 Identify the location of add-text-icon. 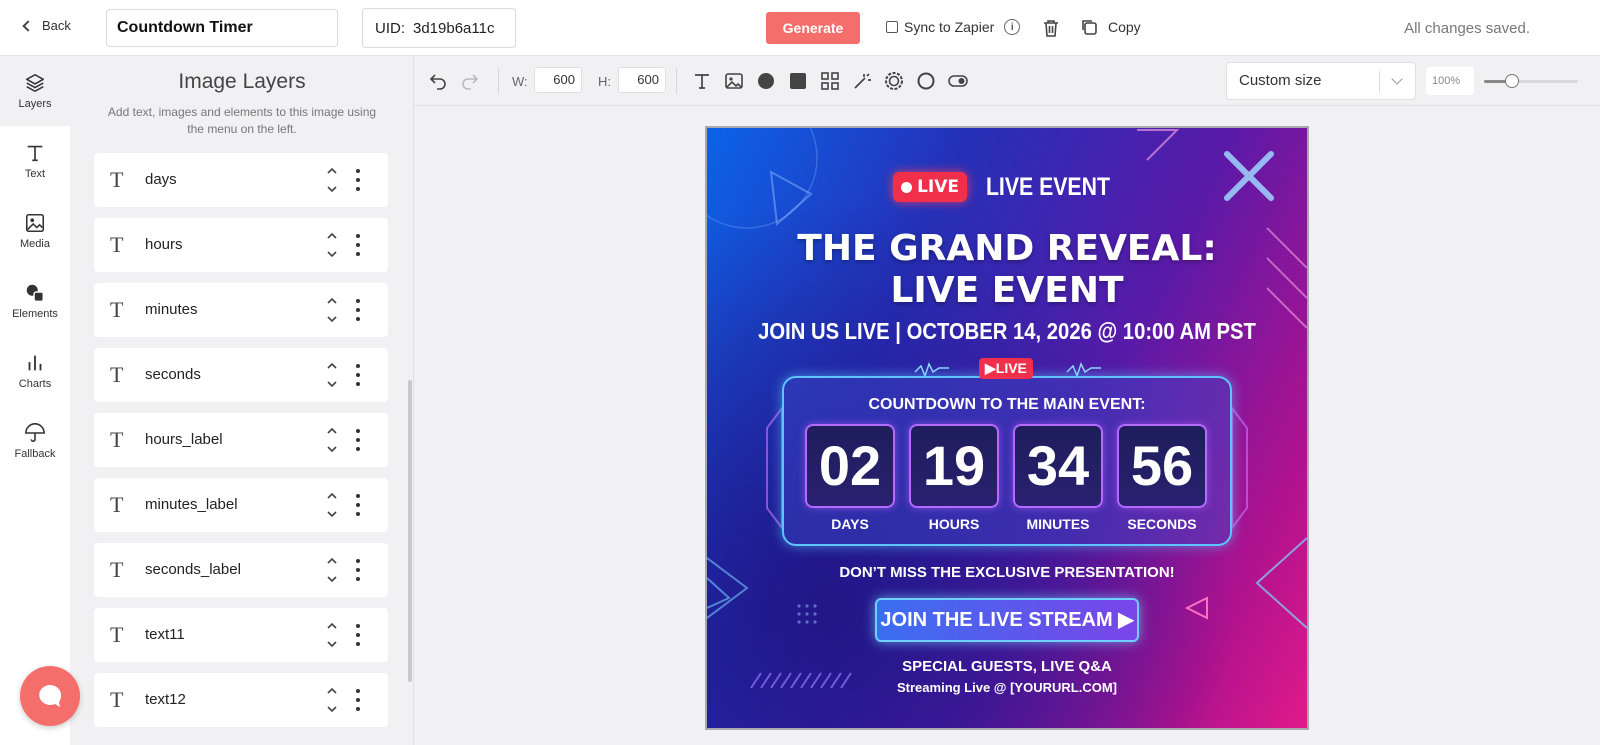
(702, 81).